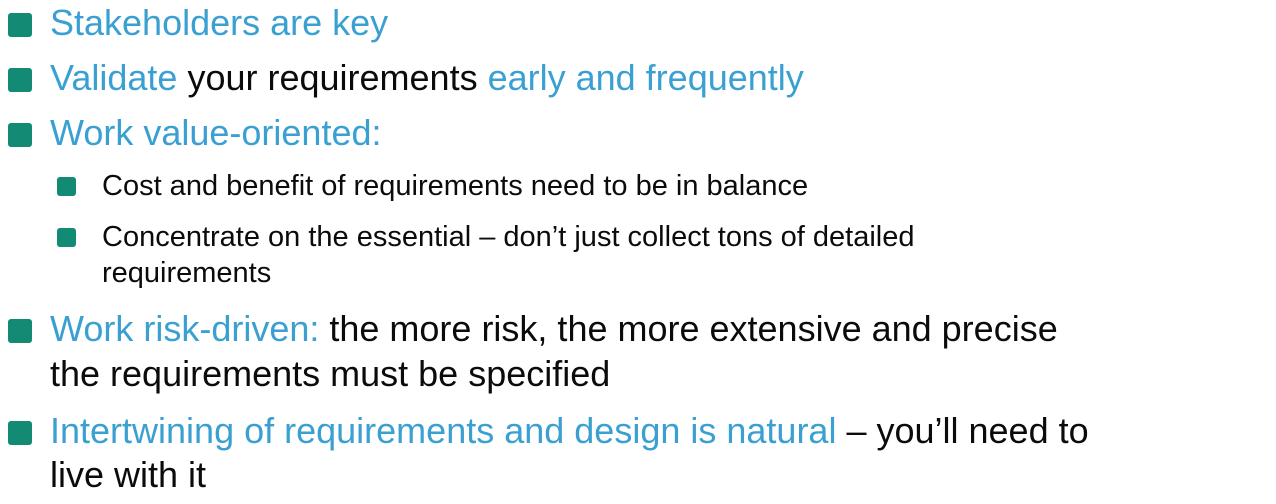 The image size is (1276, 504). I want to click on item-text-highlight: Validate, so click(114, 77).